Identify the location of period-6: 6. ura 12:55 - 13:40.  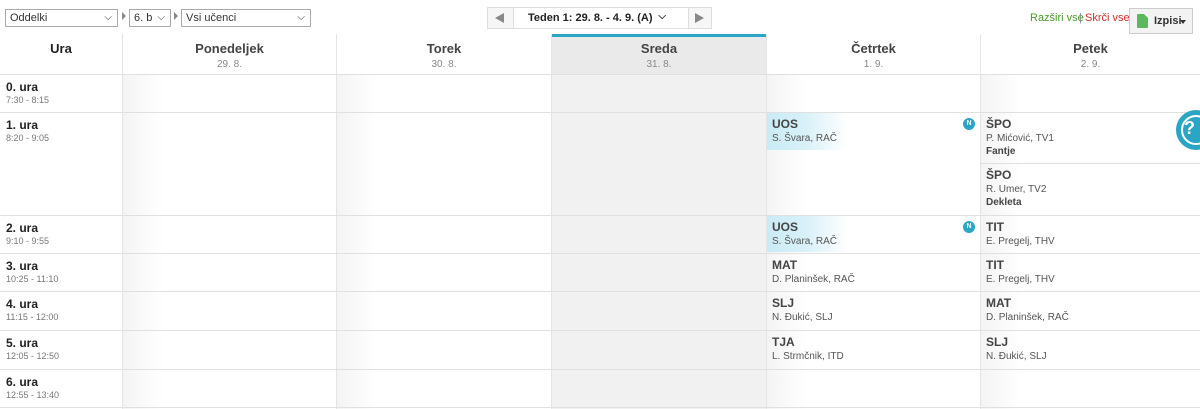
(32, 387).